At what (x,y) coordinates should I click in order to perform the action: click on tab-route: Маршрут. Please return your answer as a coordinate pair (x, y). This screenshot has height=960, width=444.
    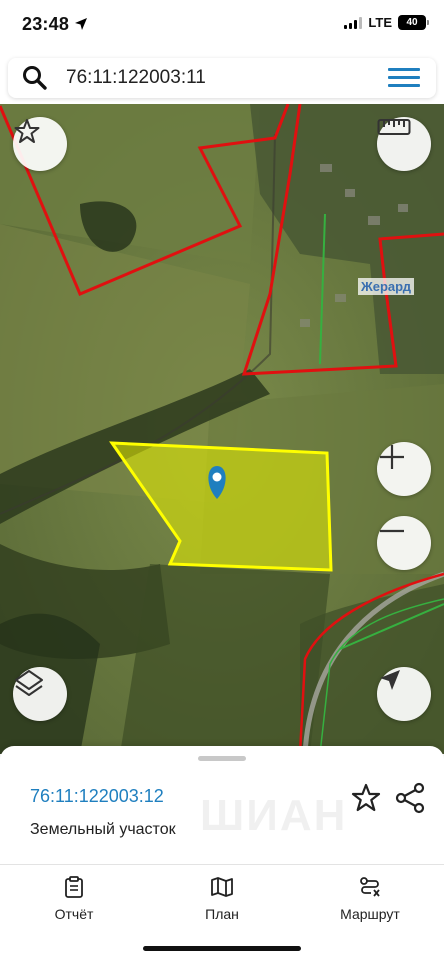
    Looking at the image, I should click on (370, 899).